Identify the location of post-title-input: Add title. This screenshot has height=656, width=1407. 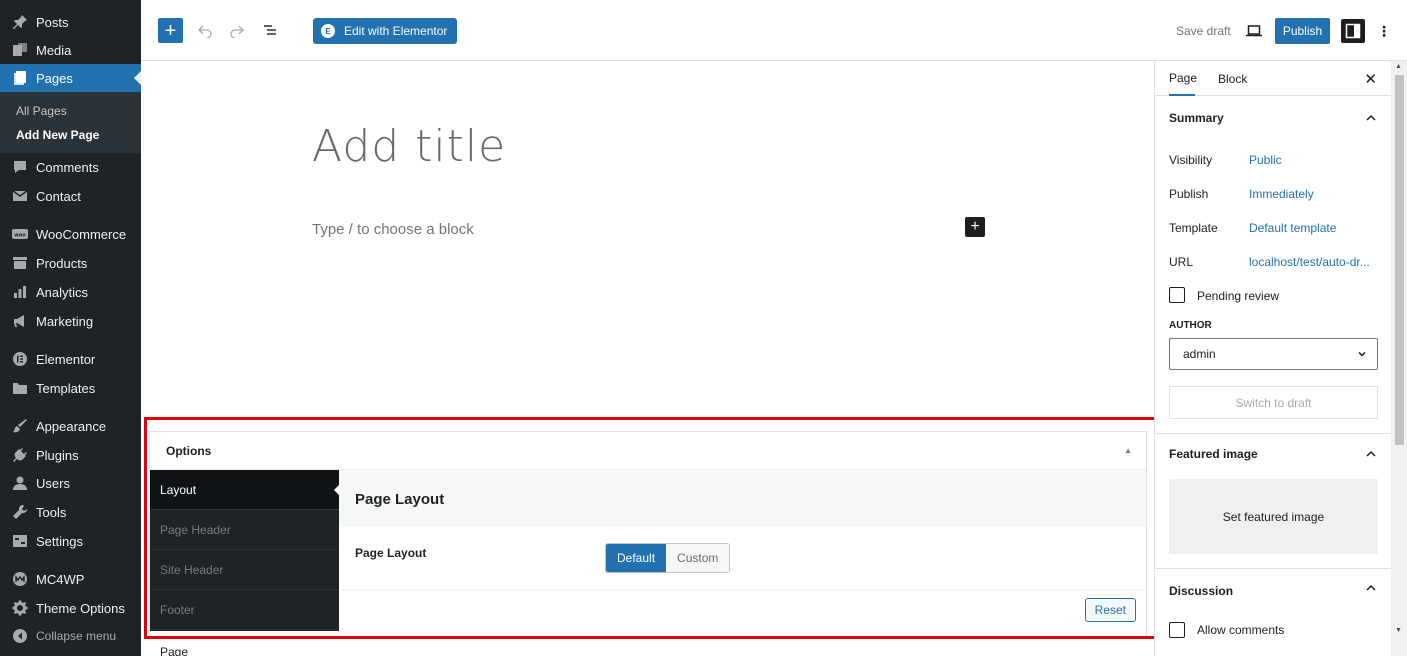
(409, 146).